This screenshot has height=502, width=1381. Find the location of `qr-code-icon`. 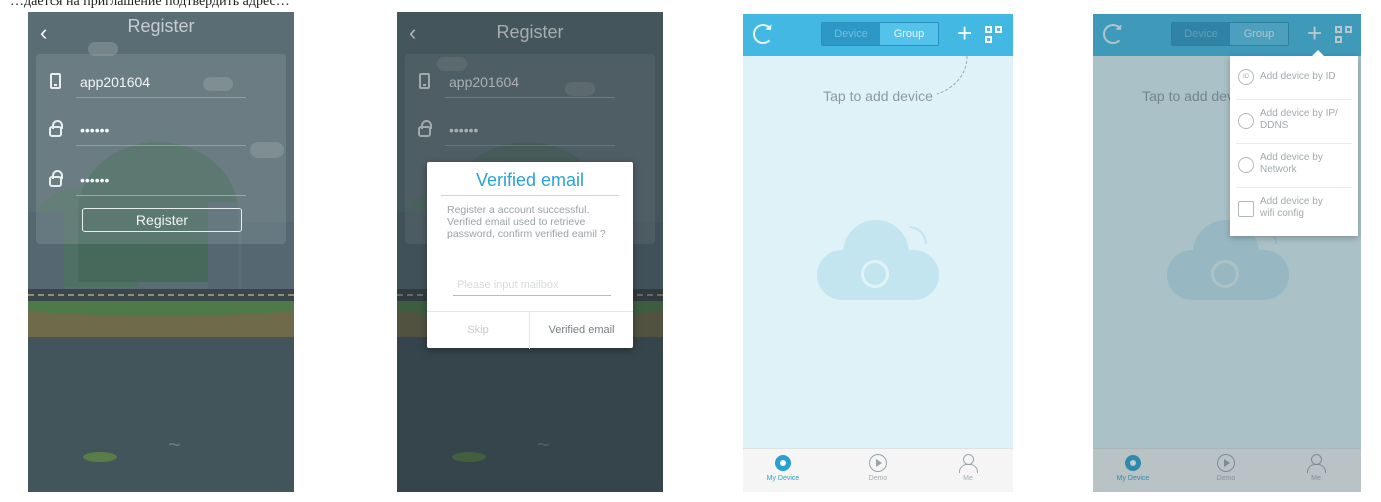

qr-code-icon is located at coordinates (994, 35).